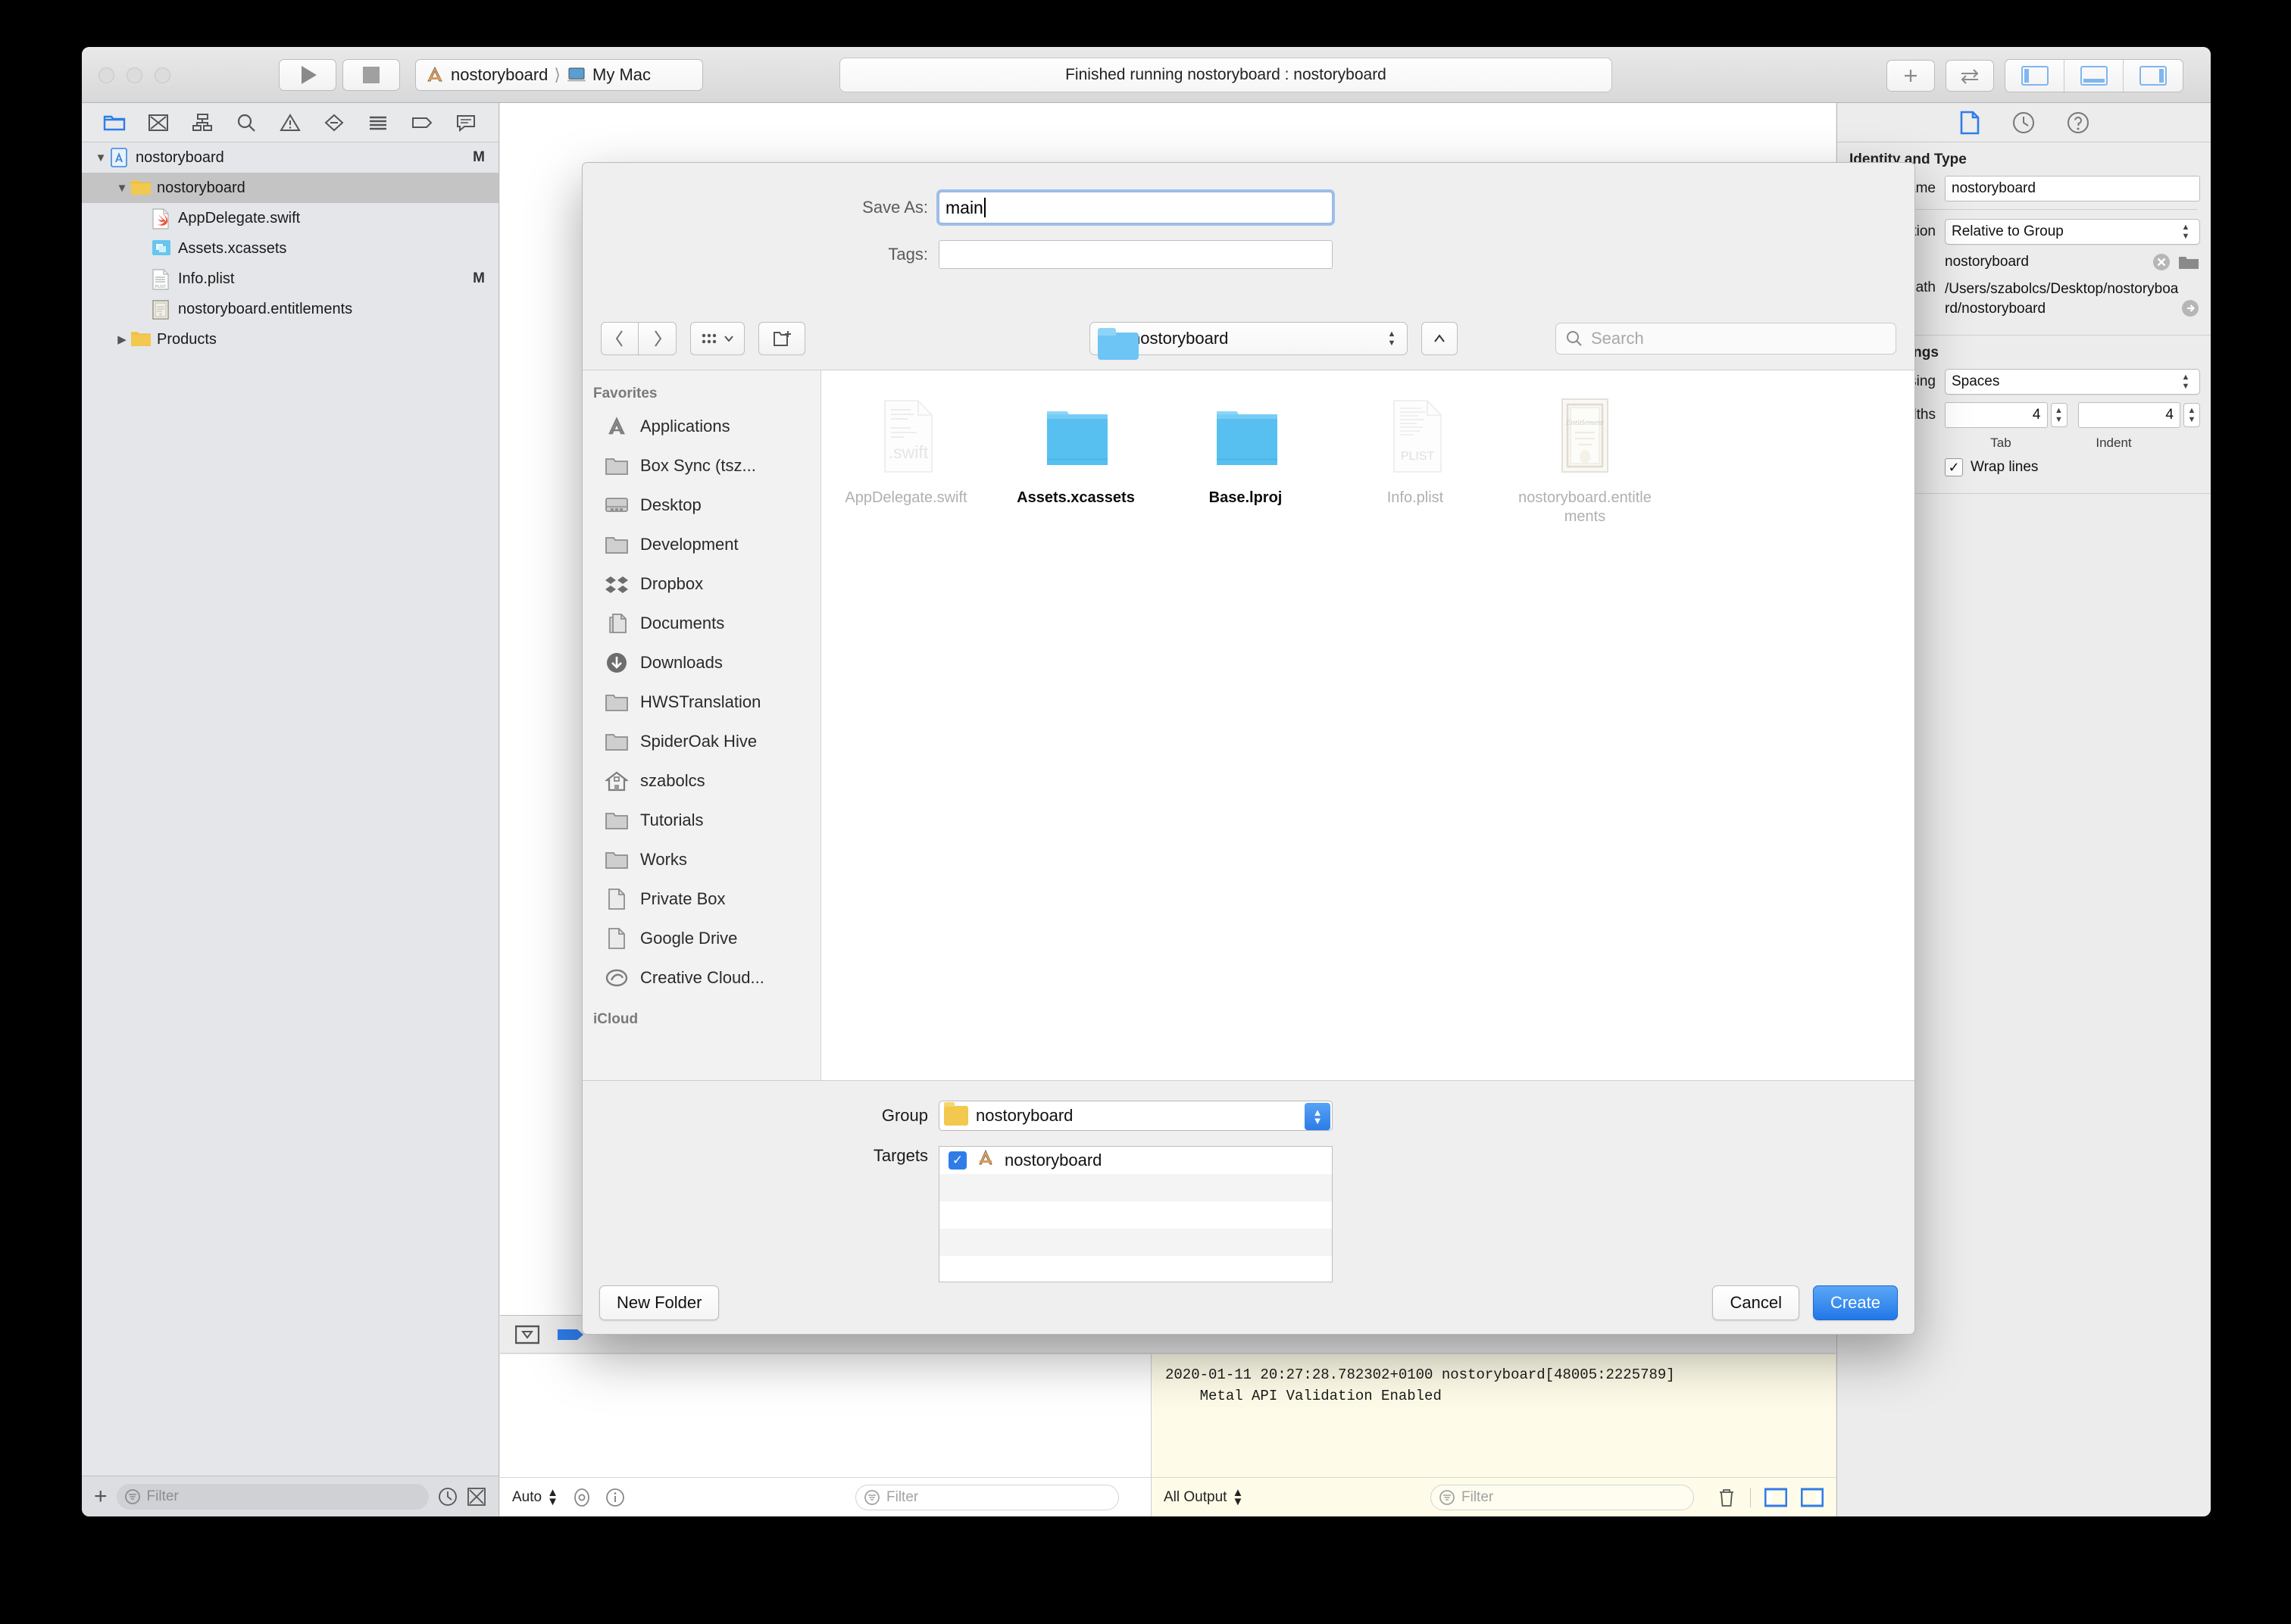 This screenshot has height=1624, width=2291. What do you see at coordinates (1203, 1497) in the screenshot?
I see `console-scope-popup: All Output ▲ ▼` at bounding box center [1203, 1497].